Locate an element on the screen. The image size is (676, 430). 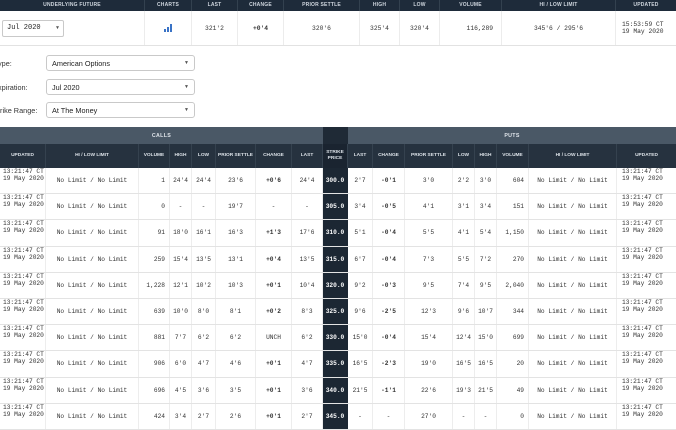
col-put-change: CHANGE is located at coordinates (389, 156).